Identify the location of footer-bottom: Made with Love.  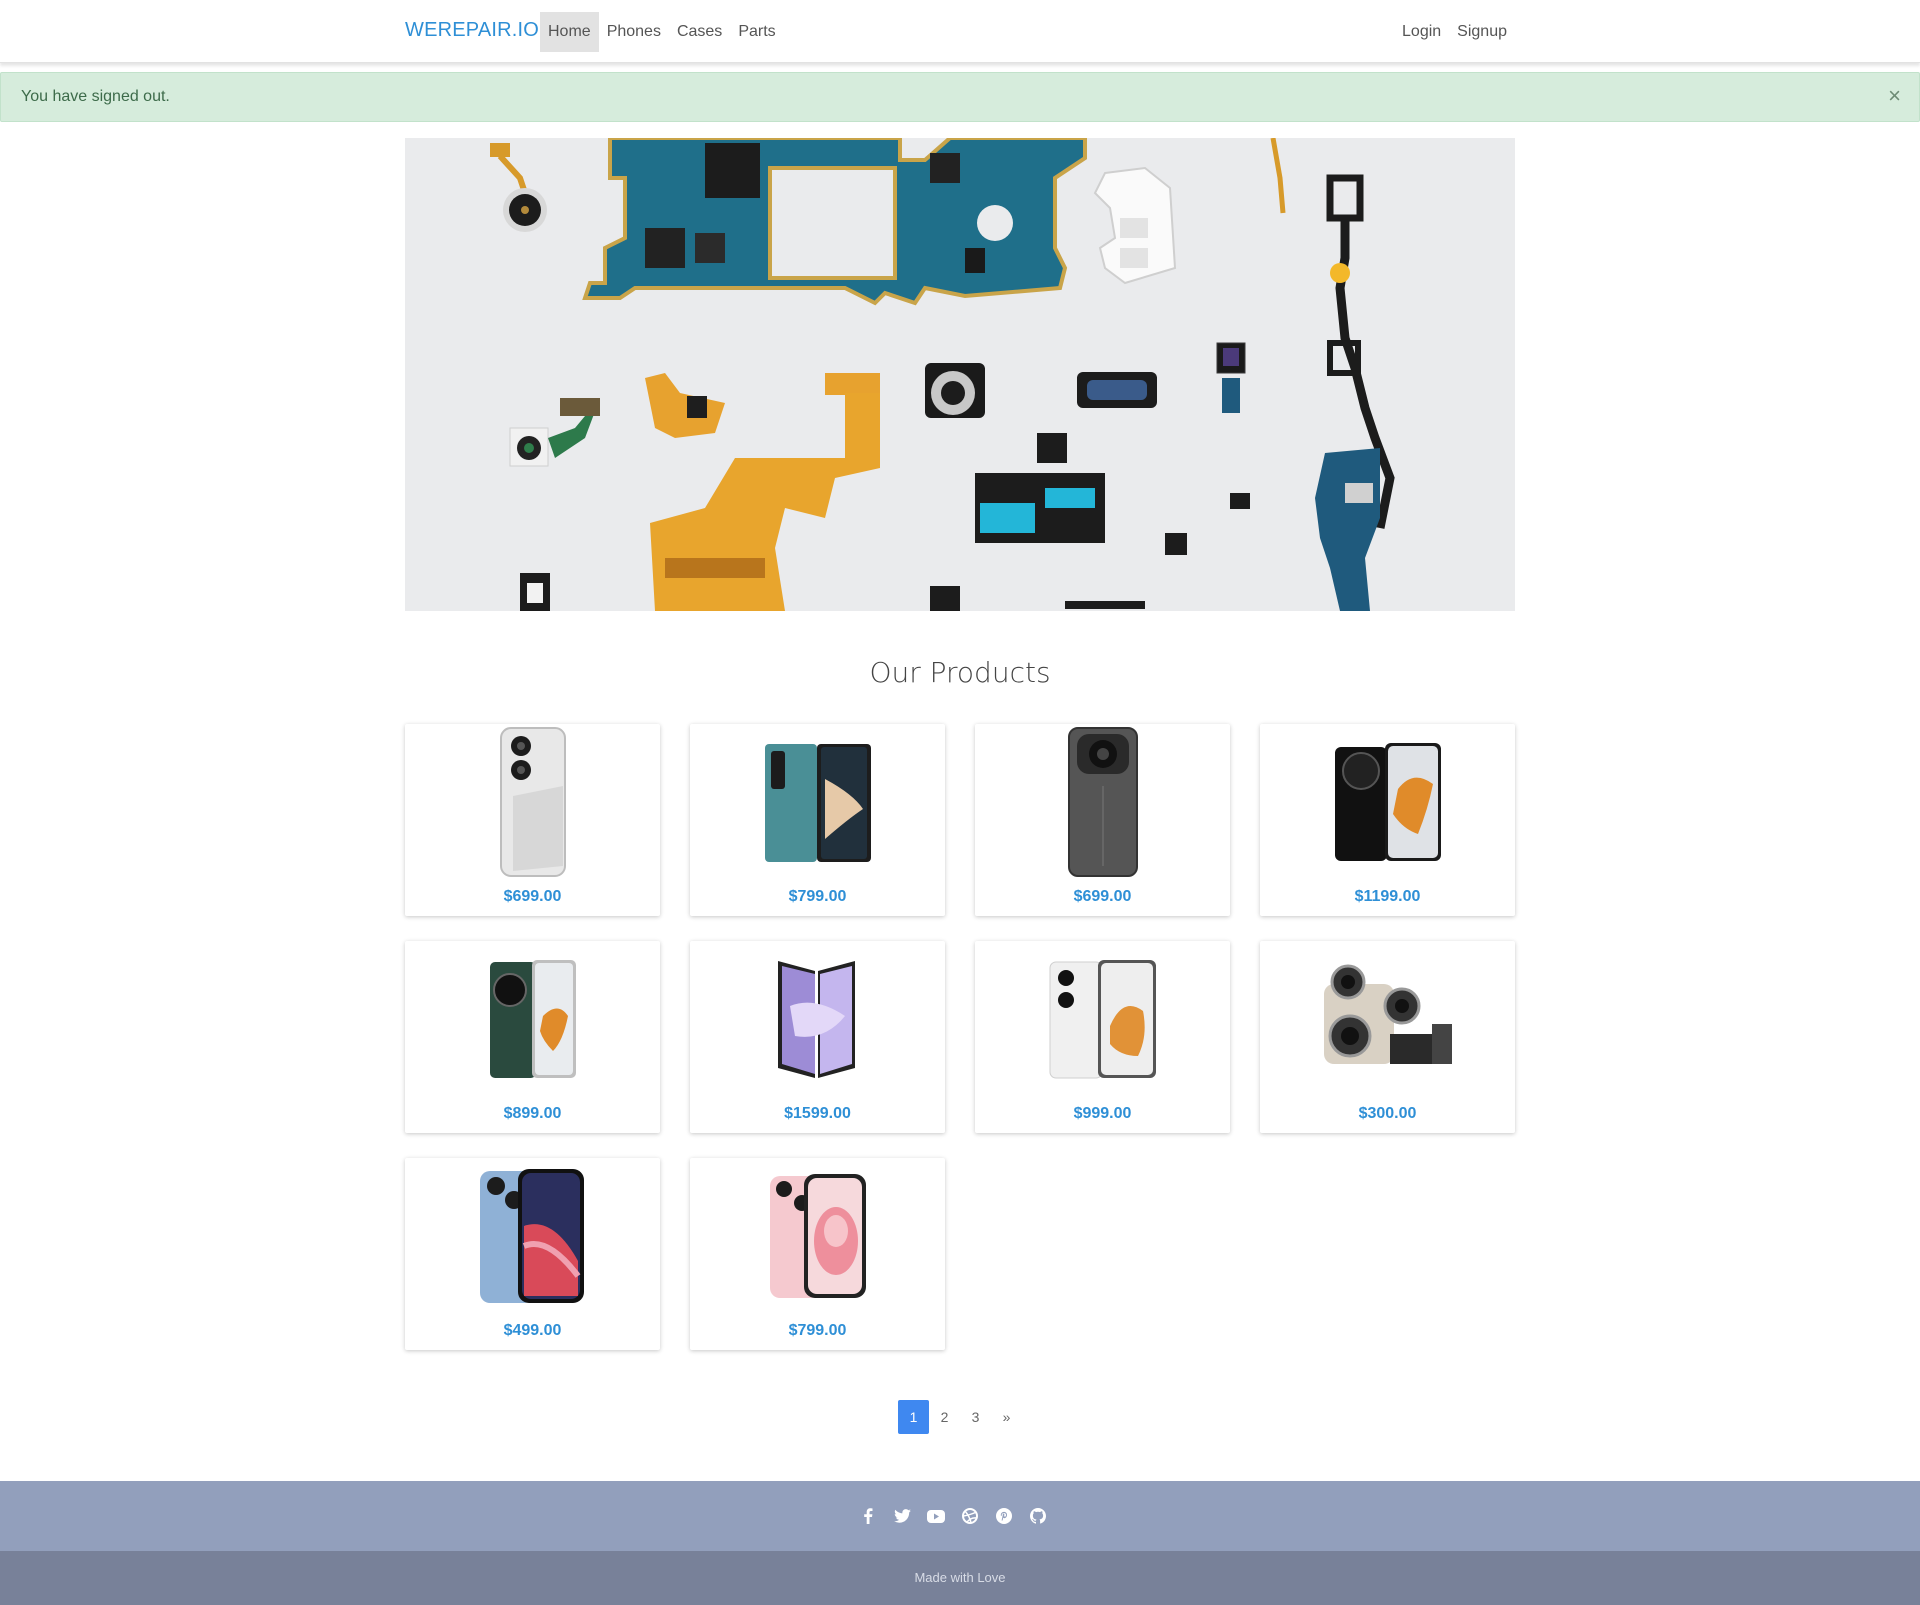
(960, 1578).